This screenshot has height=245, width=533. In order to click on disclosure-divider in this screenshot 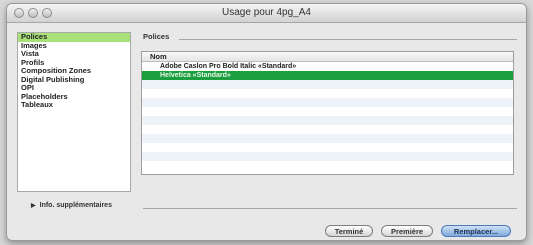, I will do `click(330, 208)`.